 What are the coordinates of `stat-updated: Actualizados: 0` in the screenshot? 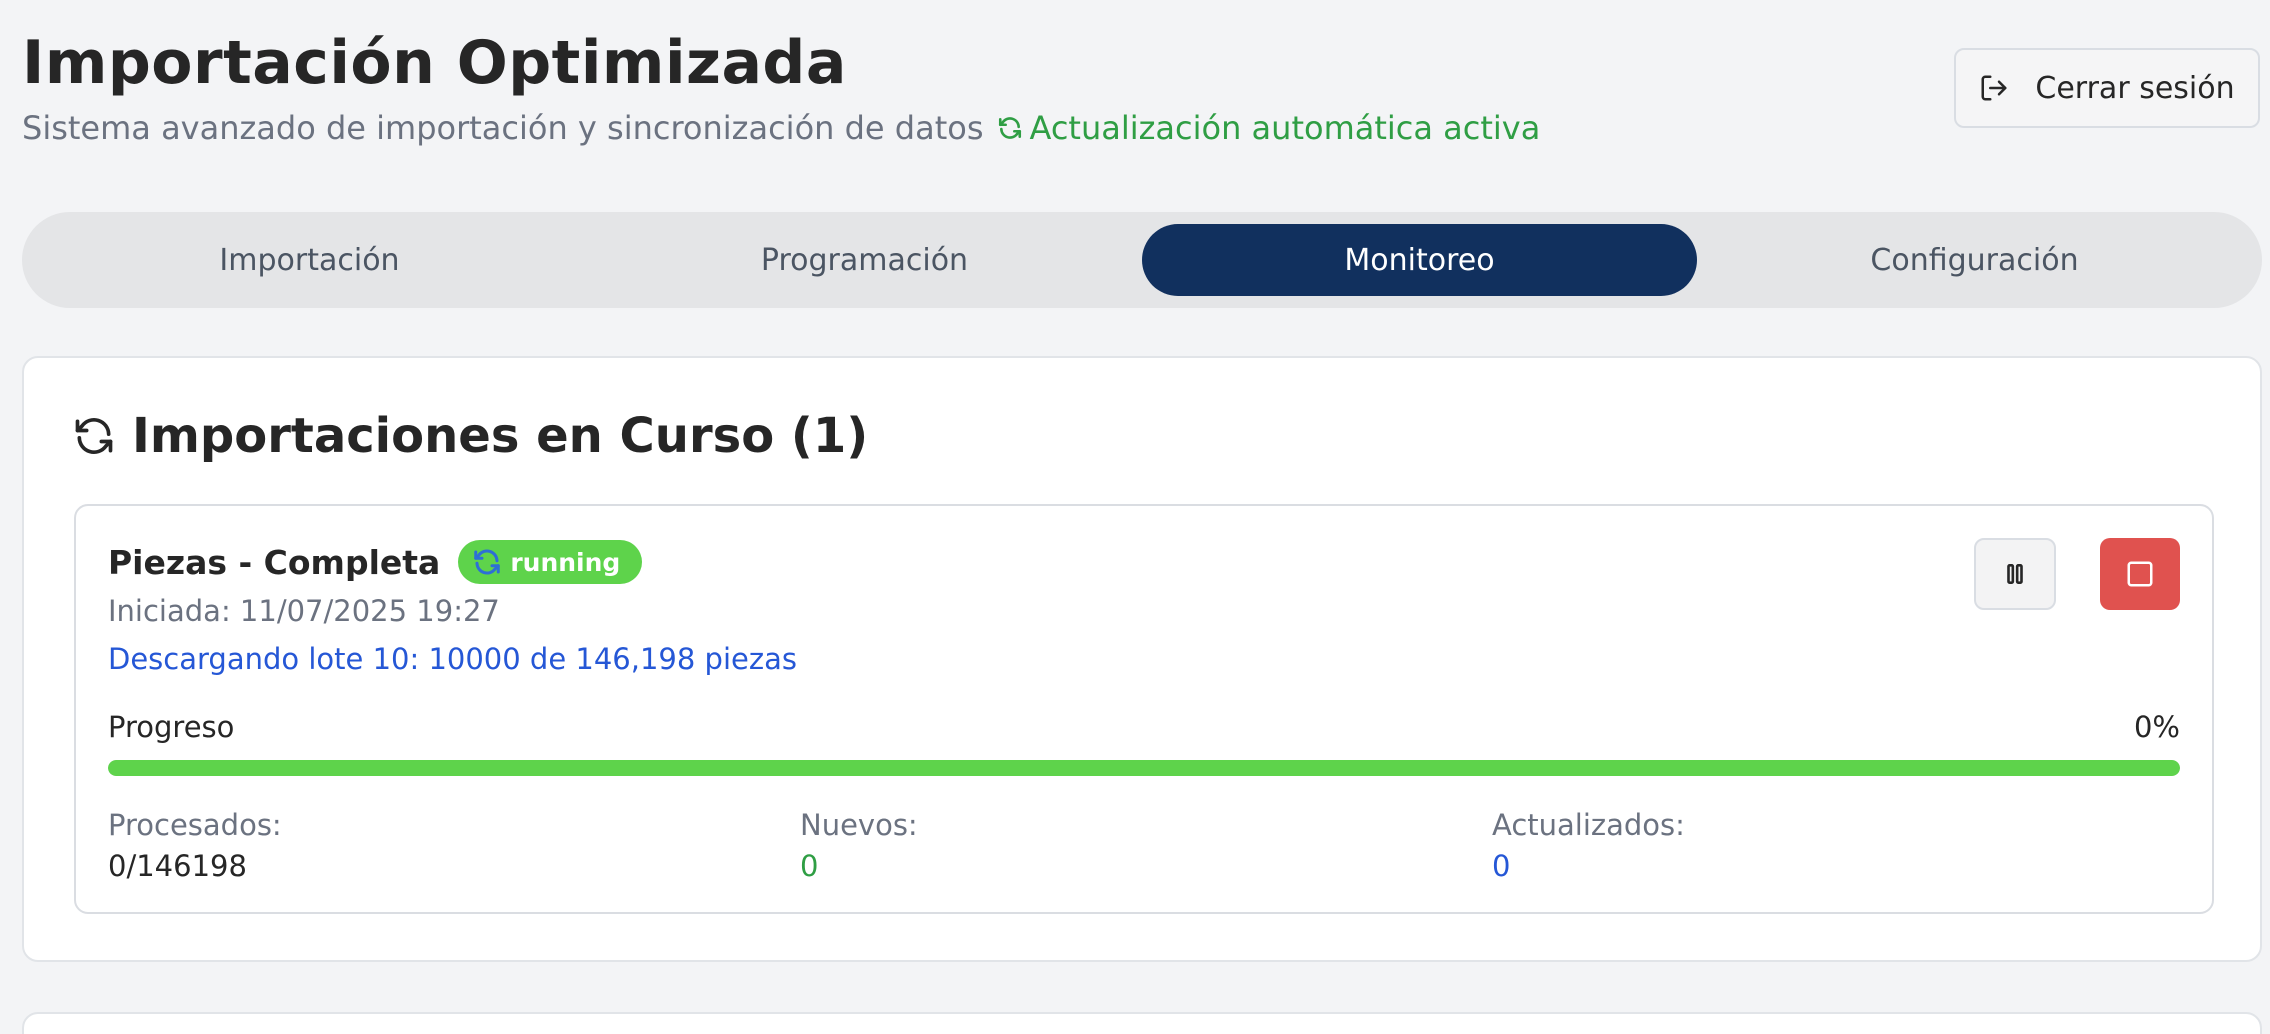 It's located at (1838, 845).